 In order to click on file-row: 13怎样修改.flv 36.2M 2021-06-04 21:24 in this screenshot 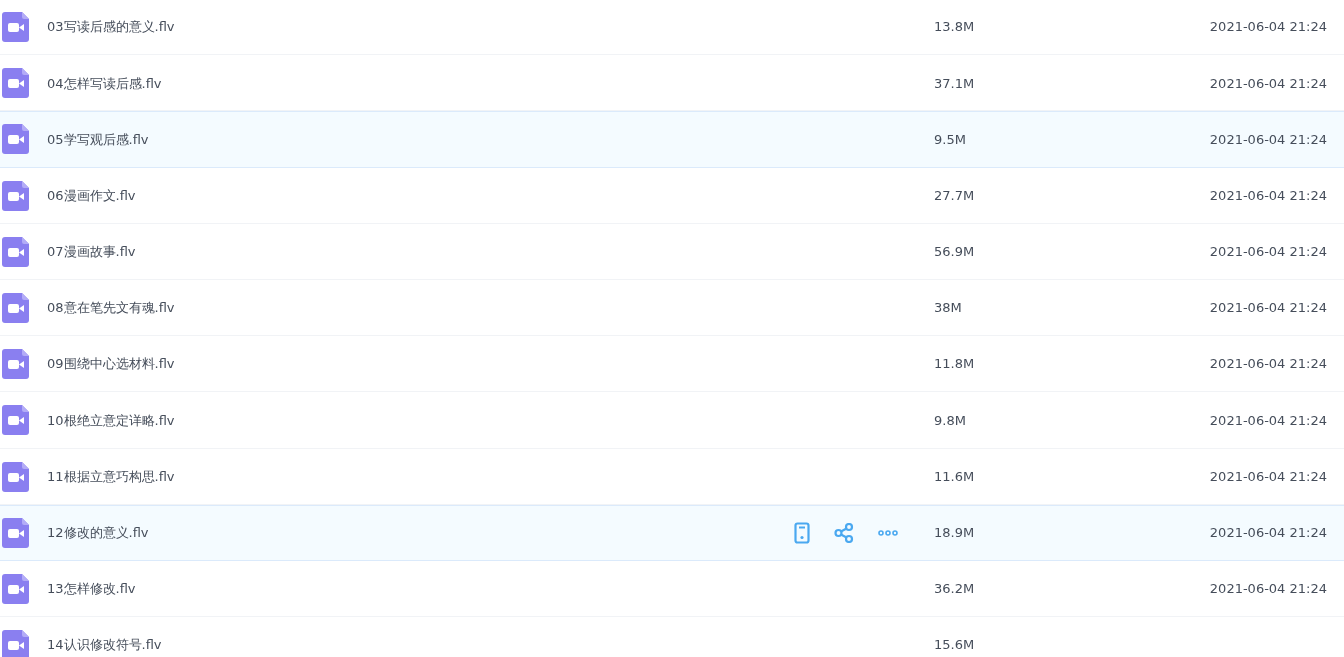, I will do `click(672, 589)`.